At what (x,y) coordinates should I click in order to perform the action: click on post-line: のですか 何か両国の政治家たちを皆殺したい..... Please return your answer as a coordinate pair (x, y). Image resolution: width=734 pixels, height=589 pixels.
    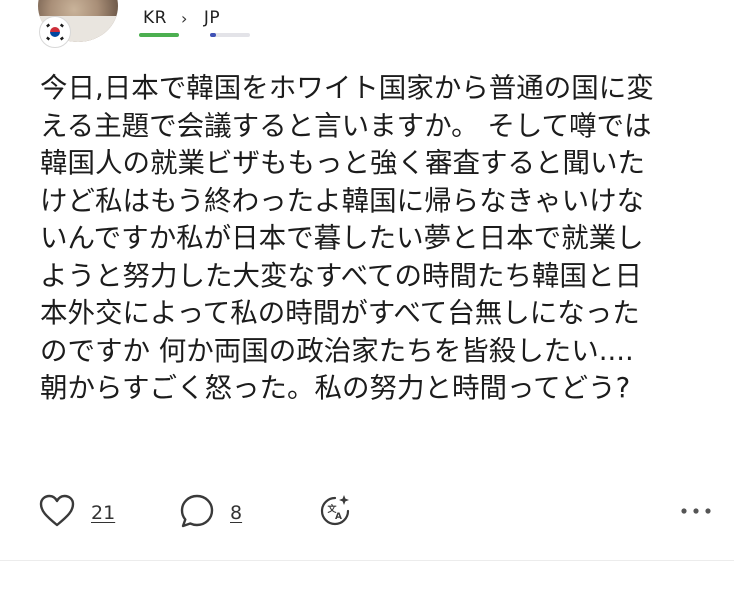
    Looking at the image, I should click on (337, 350).